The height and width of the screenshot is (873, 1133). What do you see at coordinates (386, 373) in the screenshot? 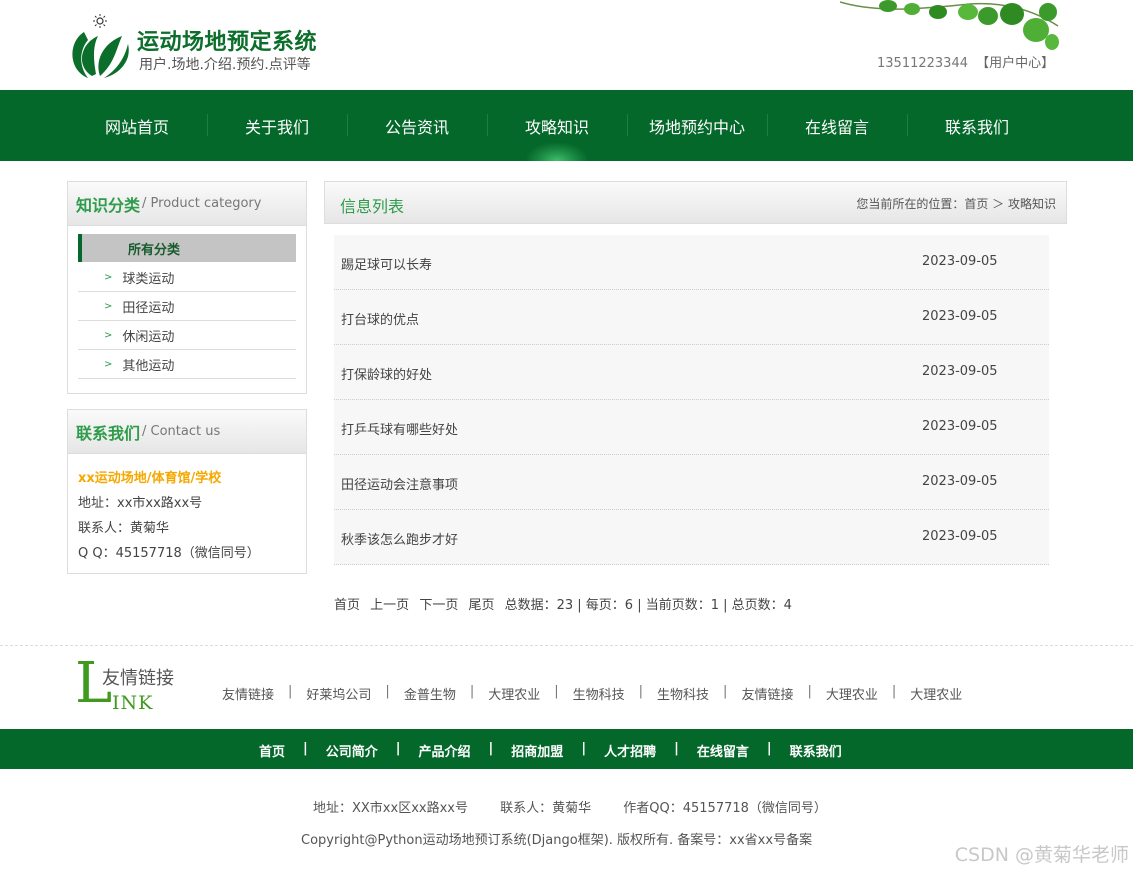
I see `list-item-title: 打保龄球的好处` at bounding box center [386, 373].